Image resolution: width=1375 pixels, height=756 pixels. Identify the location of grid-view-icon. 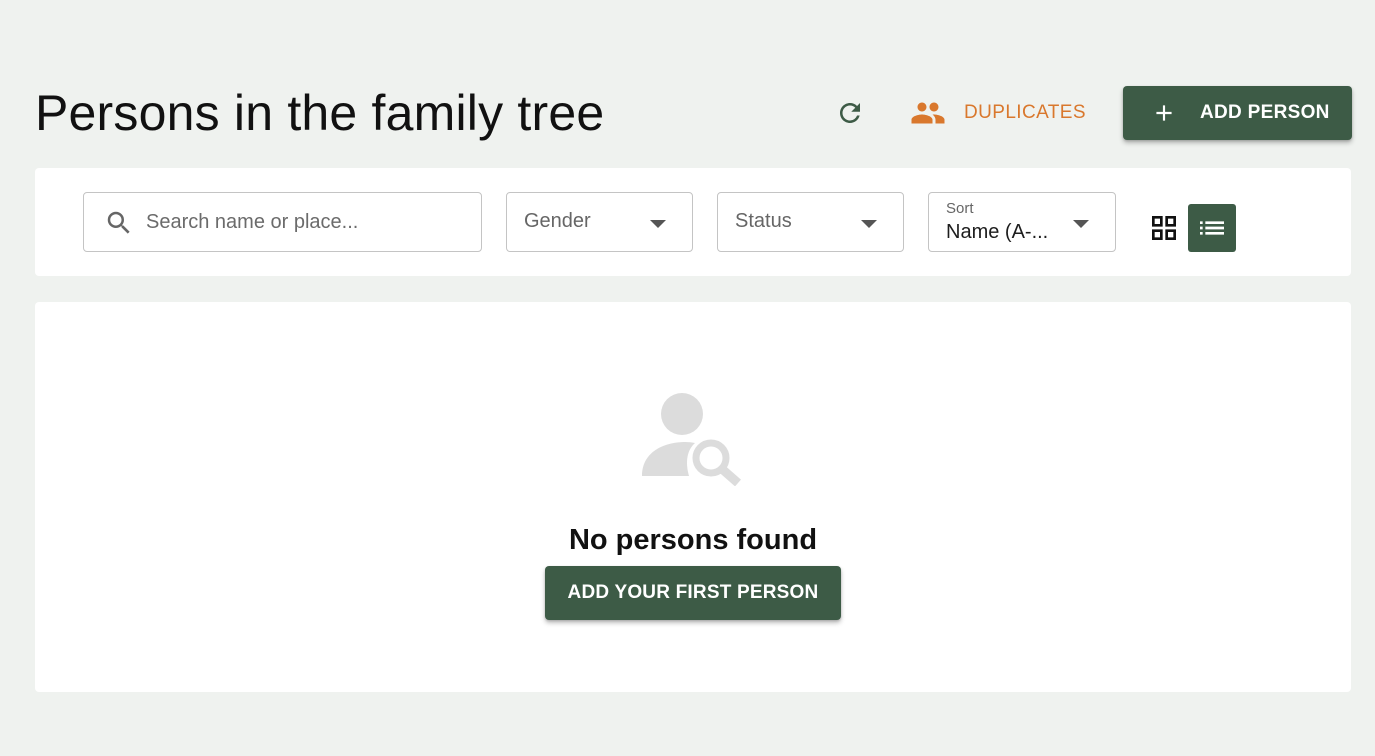
(1164, 228).